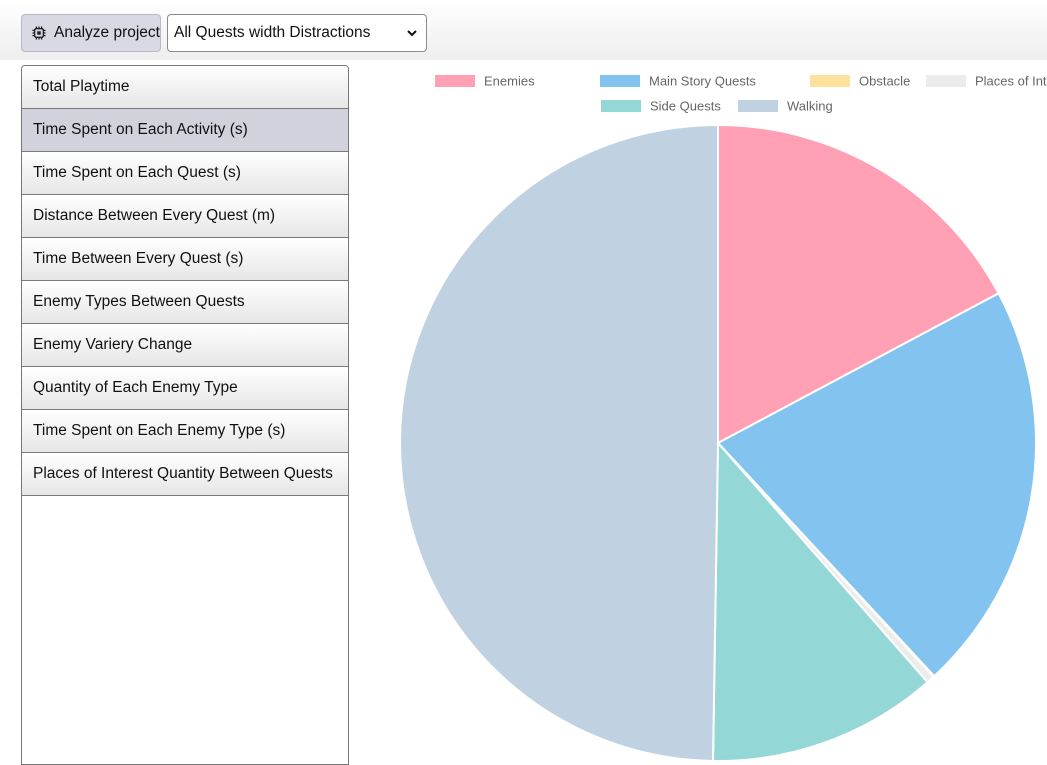 This screenshot has height=765, width=1047. I want to click on menu-item: Total Playtime, so click(185, 87).